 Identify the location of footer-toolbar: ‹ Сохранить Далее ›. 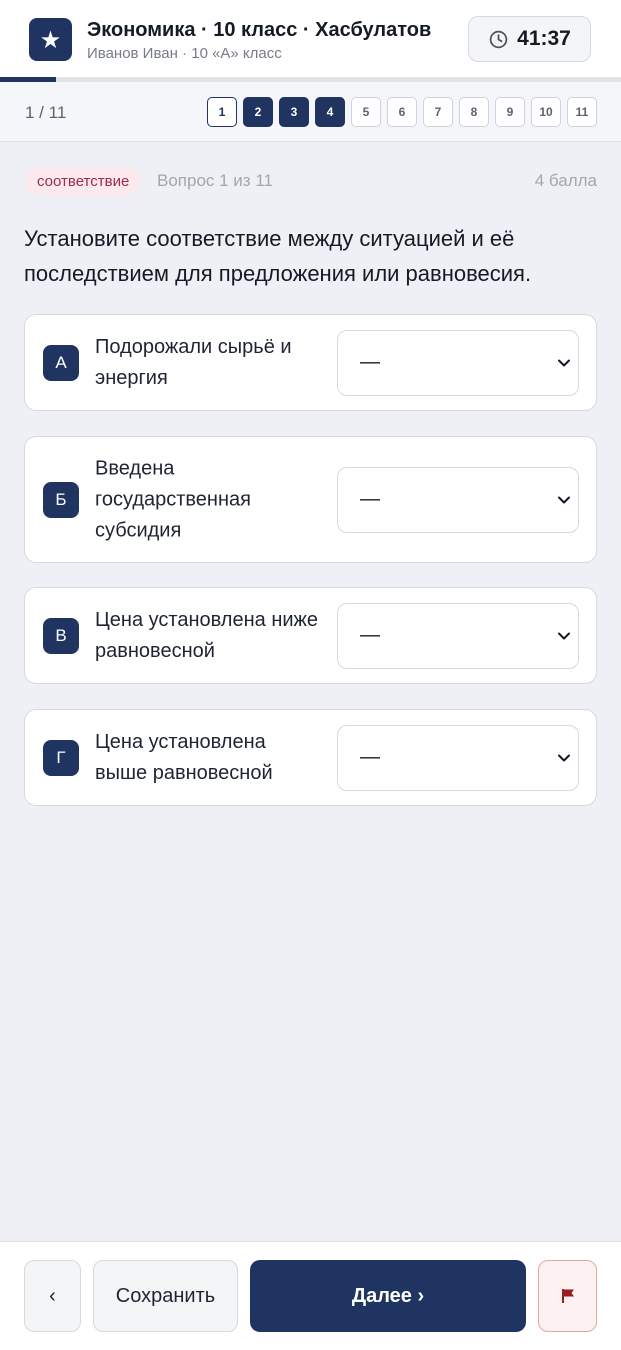
(310, 1295).